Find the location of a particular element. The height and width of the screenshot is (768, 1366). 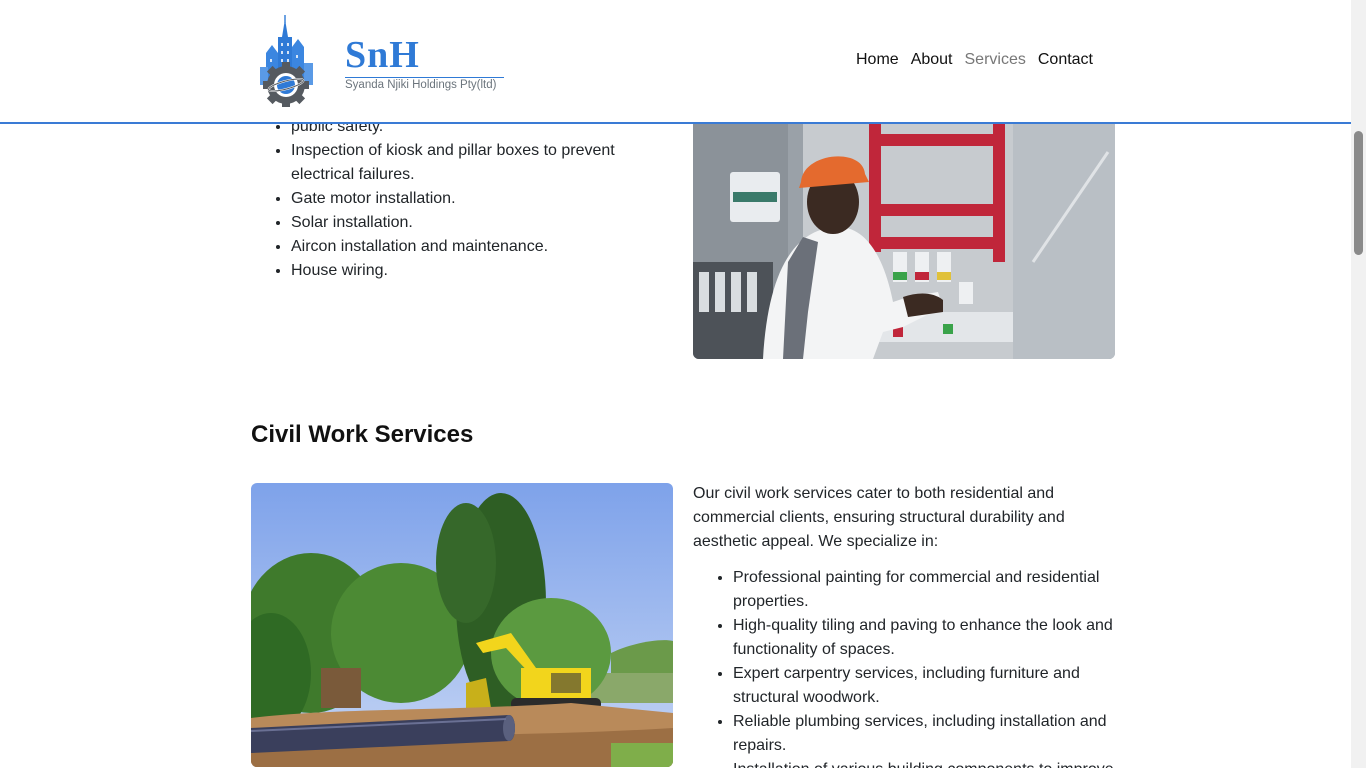

main-nav: Home About Services Contact is located at coordinates (974, 60).